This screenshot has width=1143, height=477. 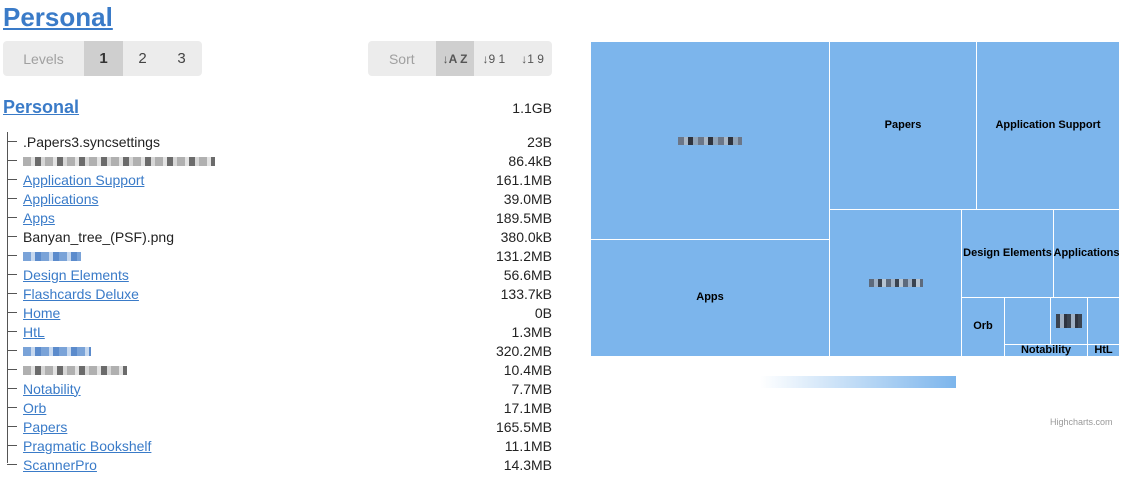 What do you see at coordinates (532, 108) in the screenshot?
I see `root-size: 1.1GB` at bounding box center [532, 108].